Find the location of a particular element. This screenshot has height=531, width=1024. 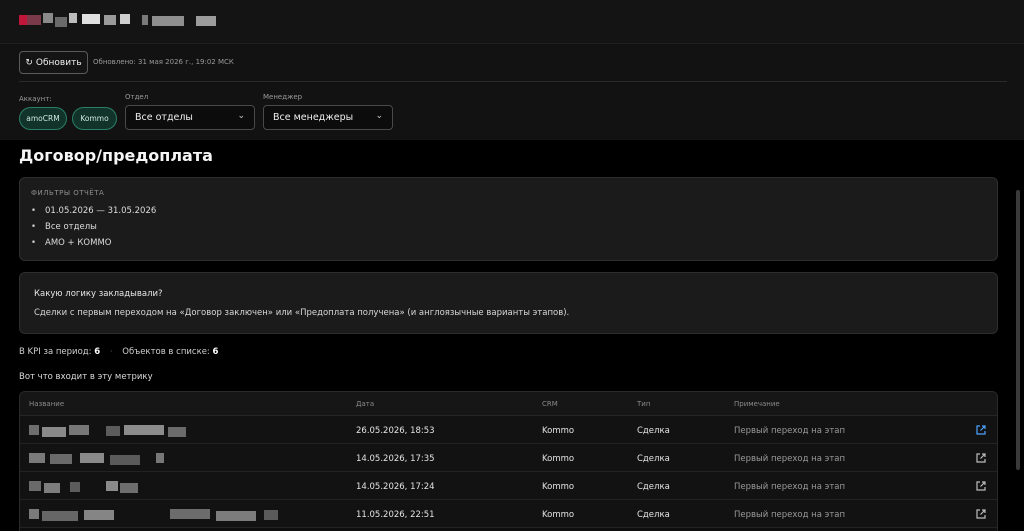

kpi-value: 6 is located at coordinates (97, 352).